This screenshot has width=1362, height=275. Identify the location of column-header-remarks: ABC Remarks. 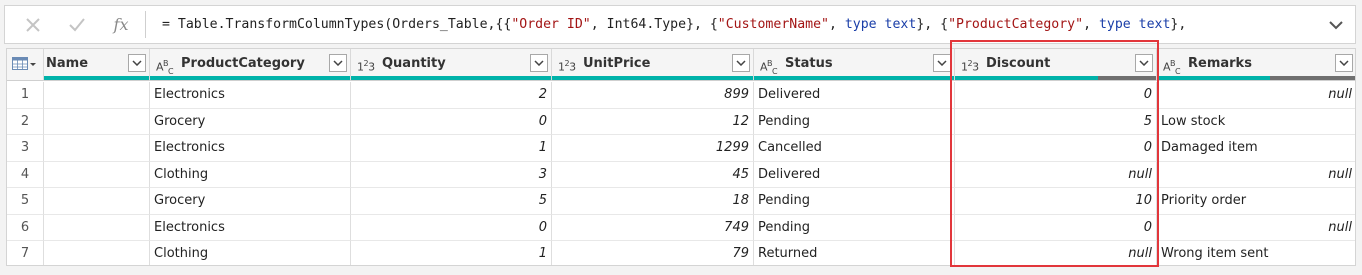
(1256, 65).